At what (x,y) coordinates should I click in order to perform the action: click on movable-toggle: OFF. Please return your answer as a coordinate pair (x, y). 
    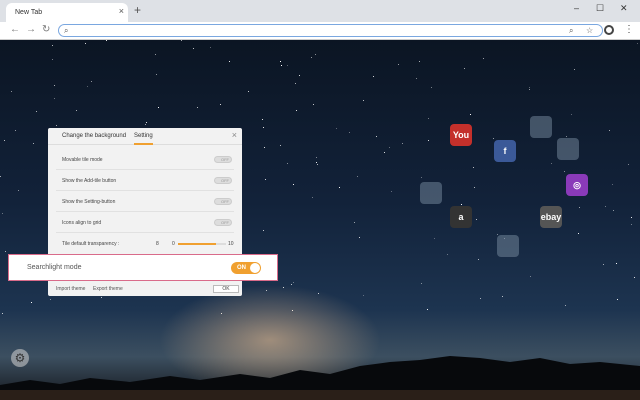
    Looking at the image, I should click on (223, 159).